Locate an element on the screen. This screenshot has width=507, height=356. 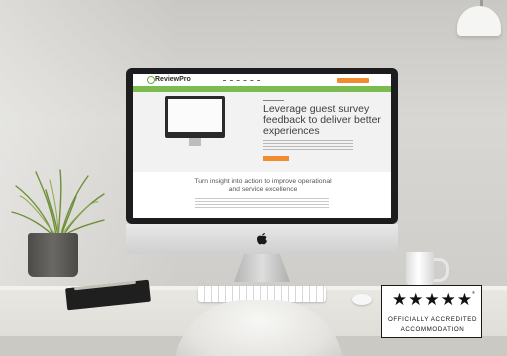
website-logo: ReviewPro is located at coordinates (173, 79).